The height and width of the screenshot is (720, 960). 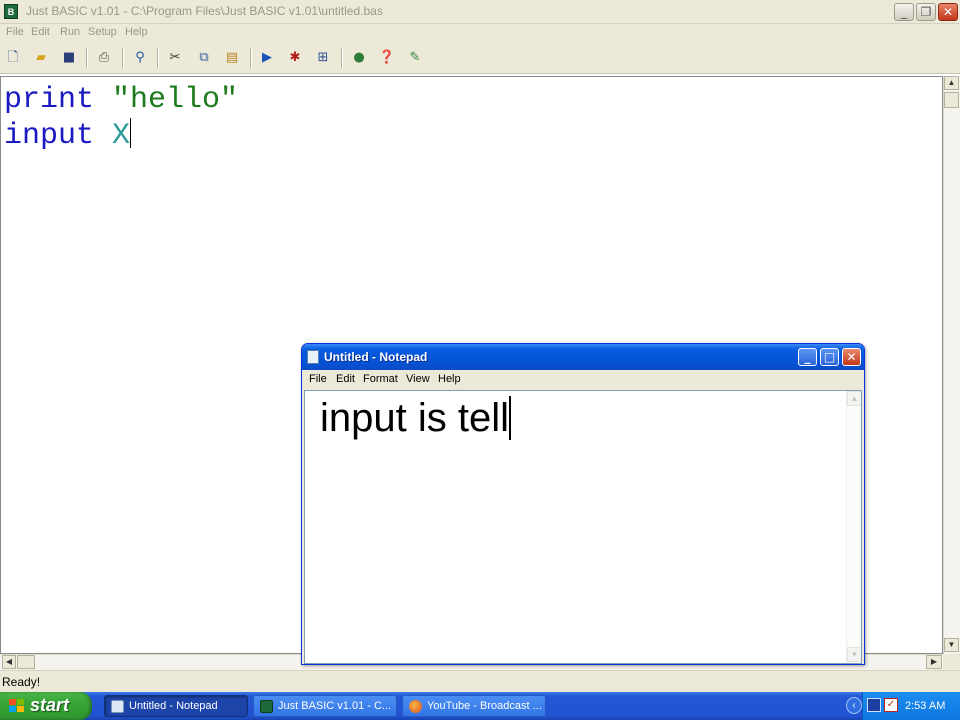 I want to click on keyword-token: print, so click(x=49, y=100).